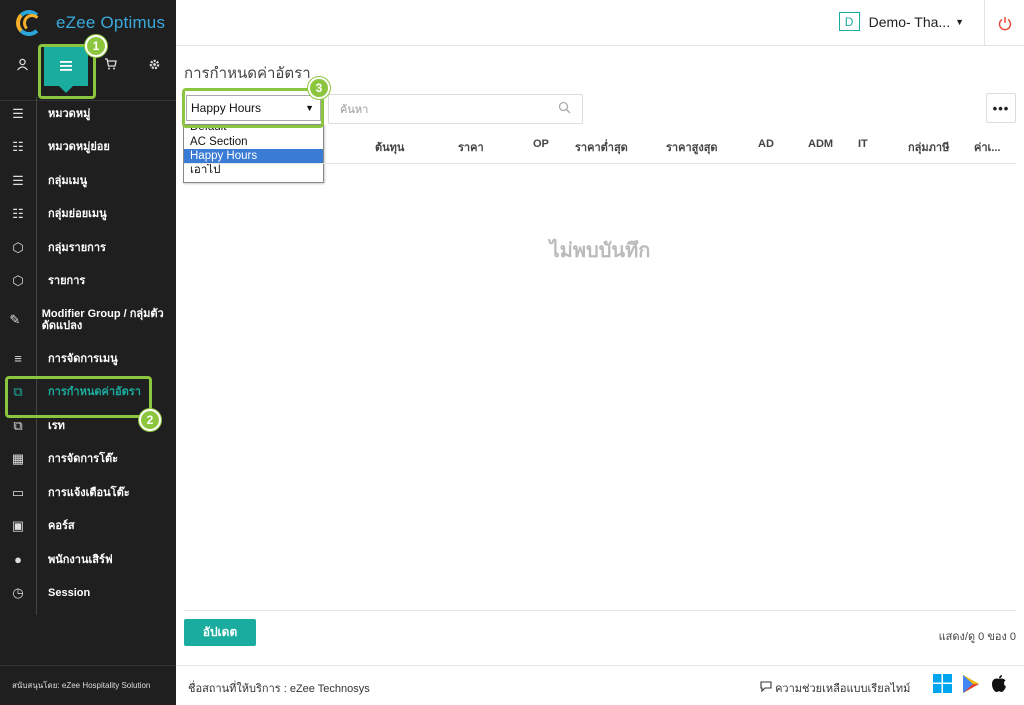 This screenshot has height=705, width=1024. Describe the element at coordinates (88, 685) in the screenshot. I see `sidebar-footer: สนับสนุนโดย: eZee Hospitality Solution` at that location.